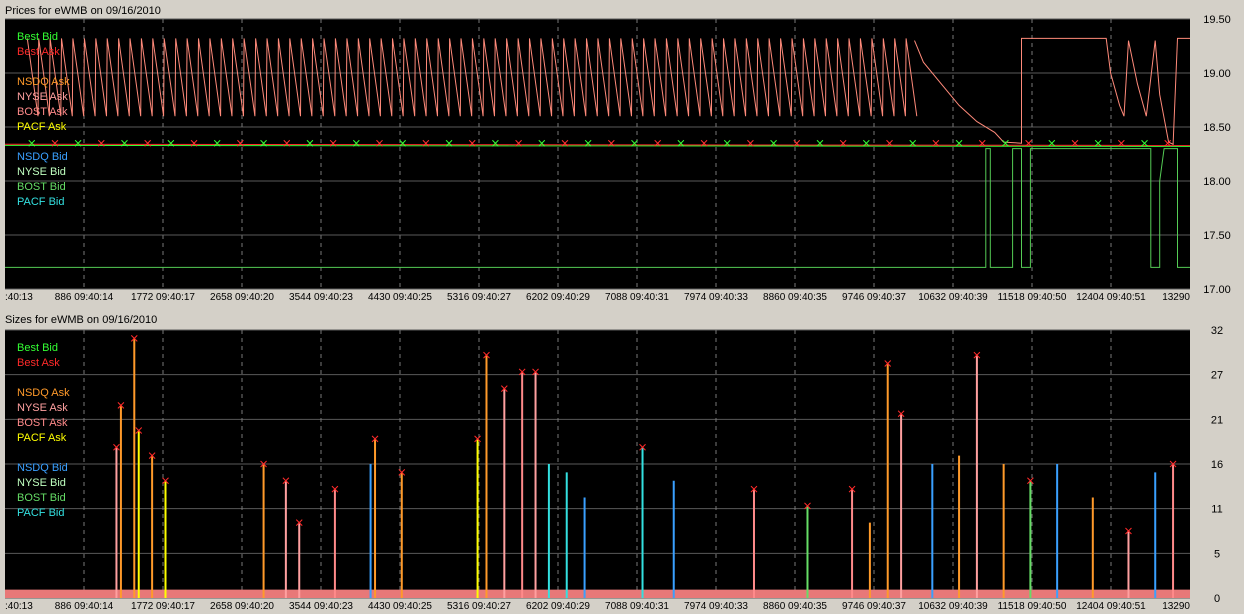 The image size is (1244, 614). What do you see at coordinates (1217, 376) in the screenshot?
I see `y-tick-label: 27` at bounding box center [1217, 376].